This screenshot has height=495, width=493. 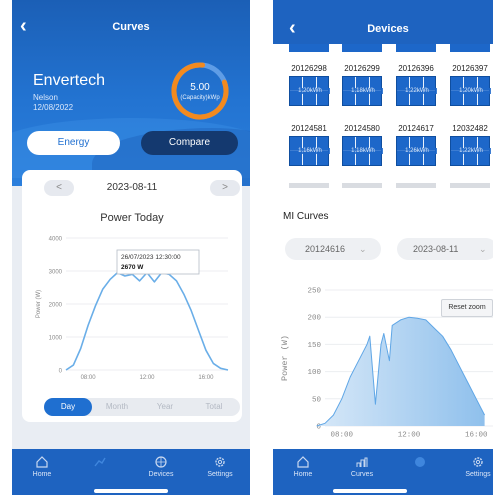 I want to click on period-day: Day, so click(x=68, y=407).